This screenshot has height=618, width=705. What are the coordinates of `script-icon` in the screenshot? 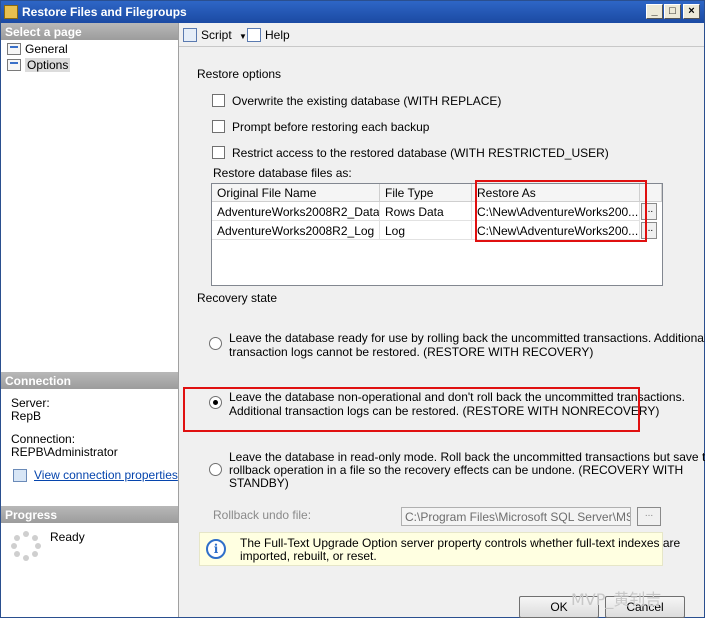 It's located at (190, 35).